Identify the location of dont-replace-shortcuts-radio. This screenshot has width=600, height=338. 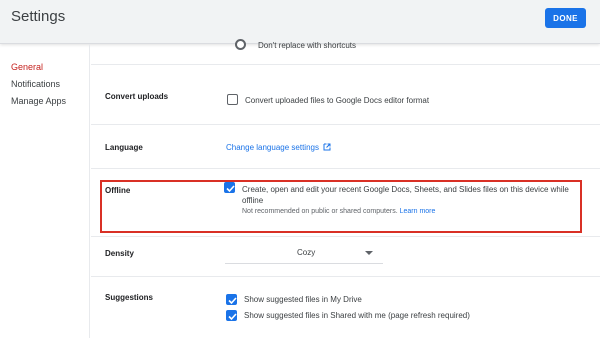
(240, 44).